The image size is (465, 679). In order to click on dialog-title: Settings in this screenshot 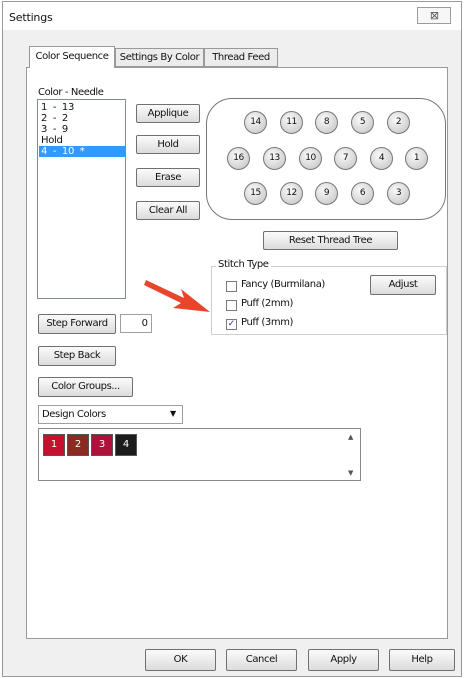, I will do `click(31, 17)`.